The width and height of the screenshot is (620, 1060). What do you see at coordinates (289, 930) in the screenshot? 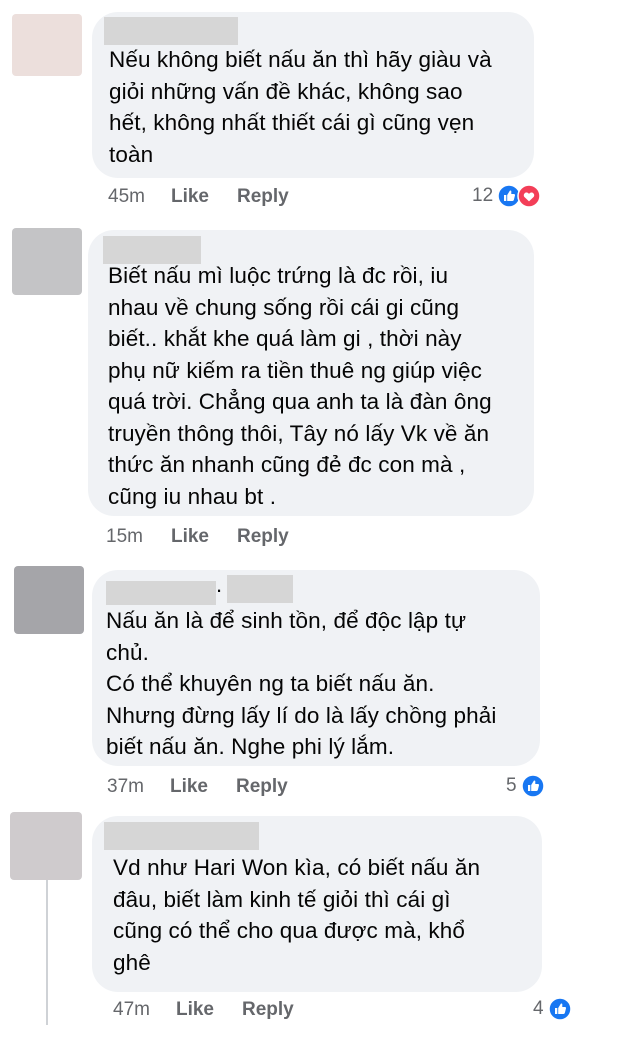
I see `comment-line: cũng có thể cho qua được mà, khổ` at bounding box center [289, 930].